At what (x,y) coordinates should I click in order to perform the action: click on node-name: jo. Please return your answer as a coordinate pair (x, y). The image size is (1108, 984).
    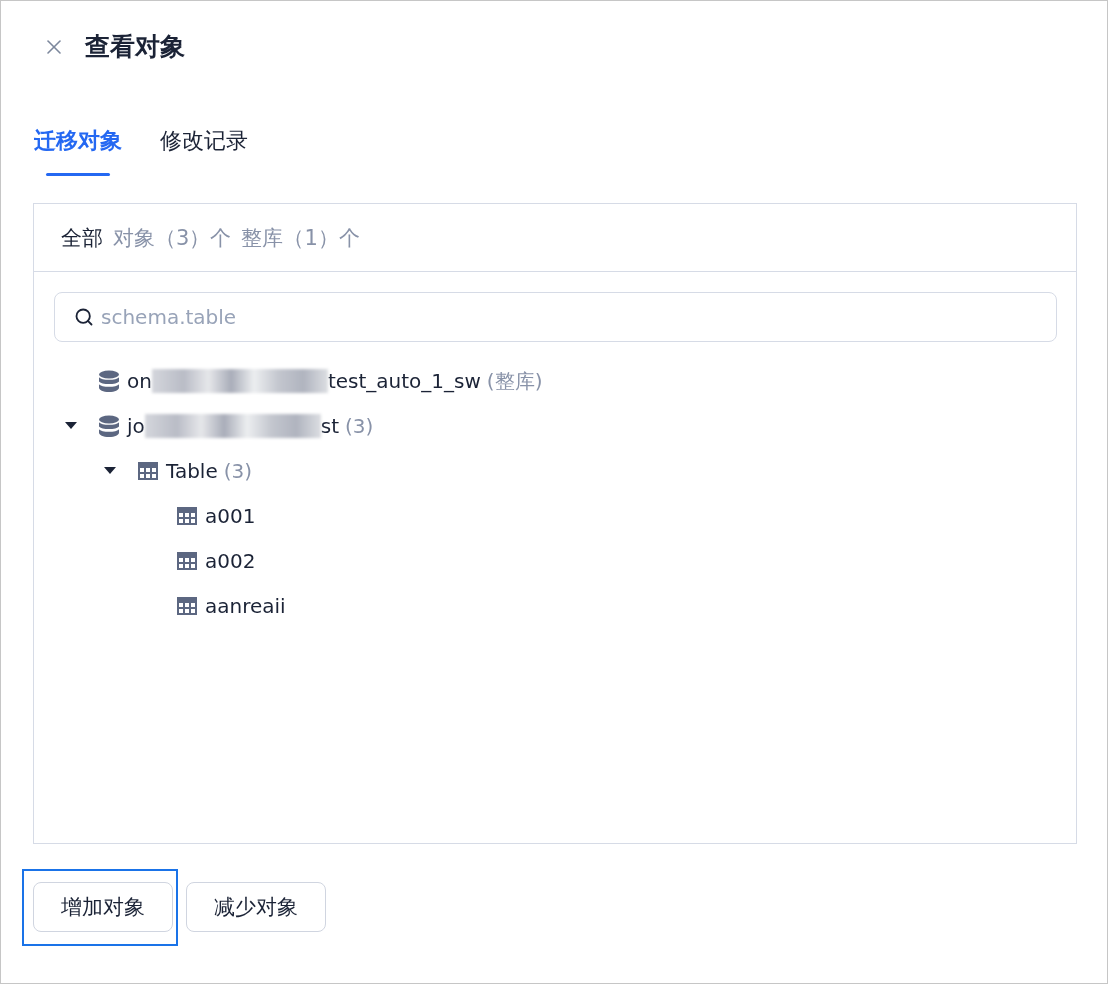
    Looking at the image, I should click on (136, 425).